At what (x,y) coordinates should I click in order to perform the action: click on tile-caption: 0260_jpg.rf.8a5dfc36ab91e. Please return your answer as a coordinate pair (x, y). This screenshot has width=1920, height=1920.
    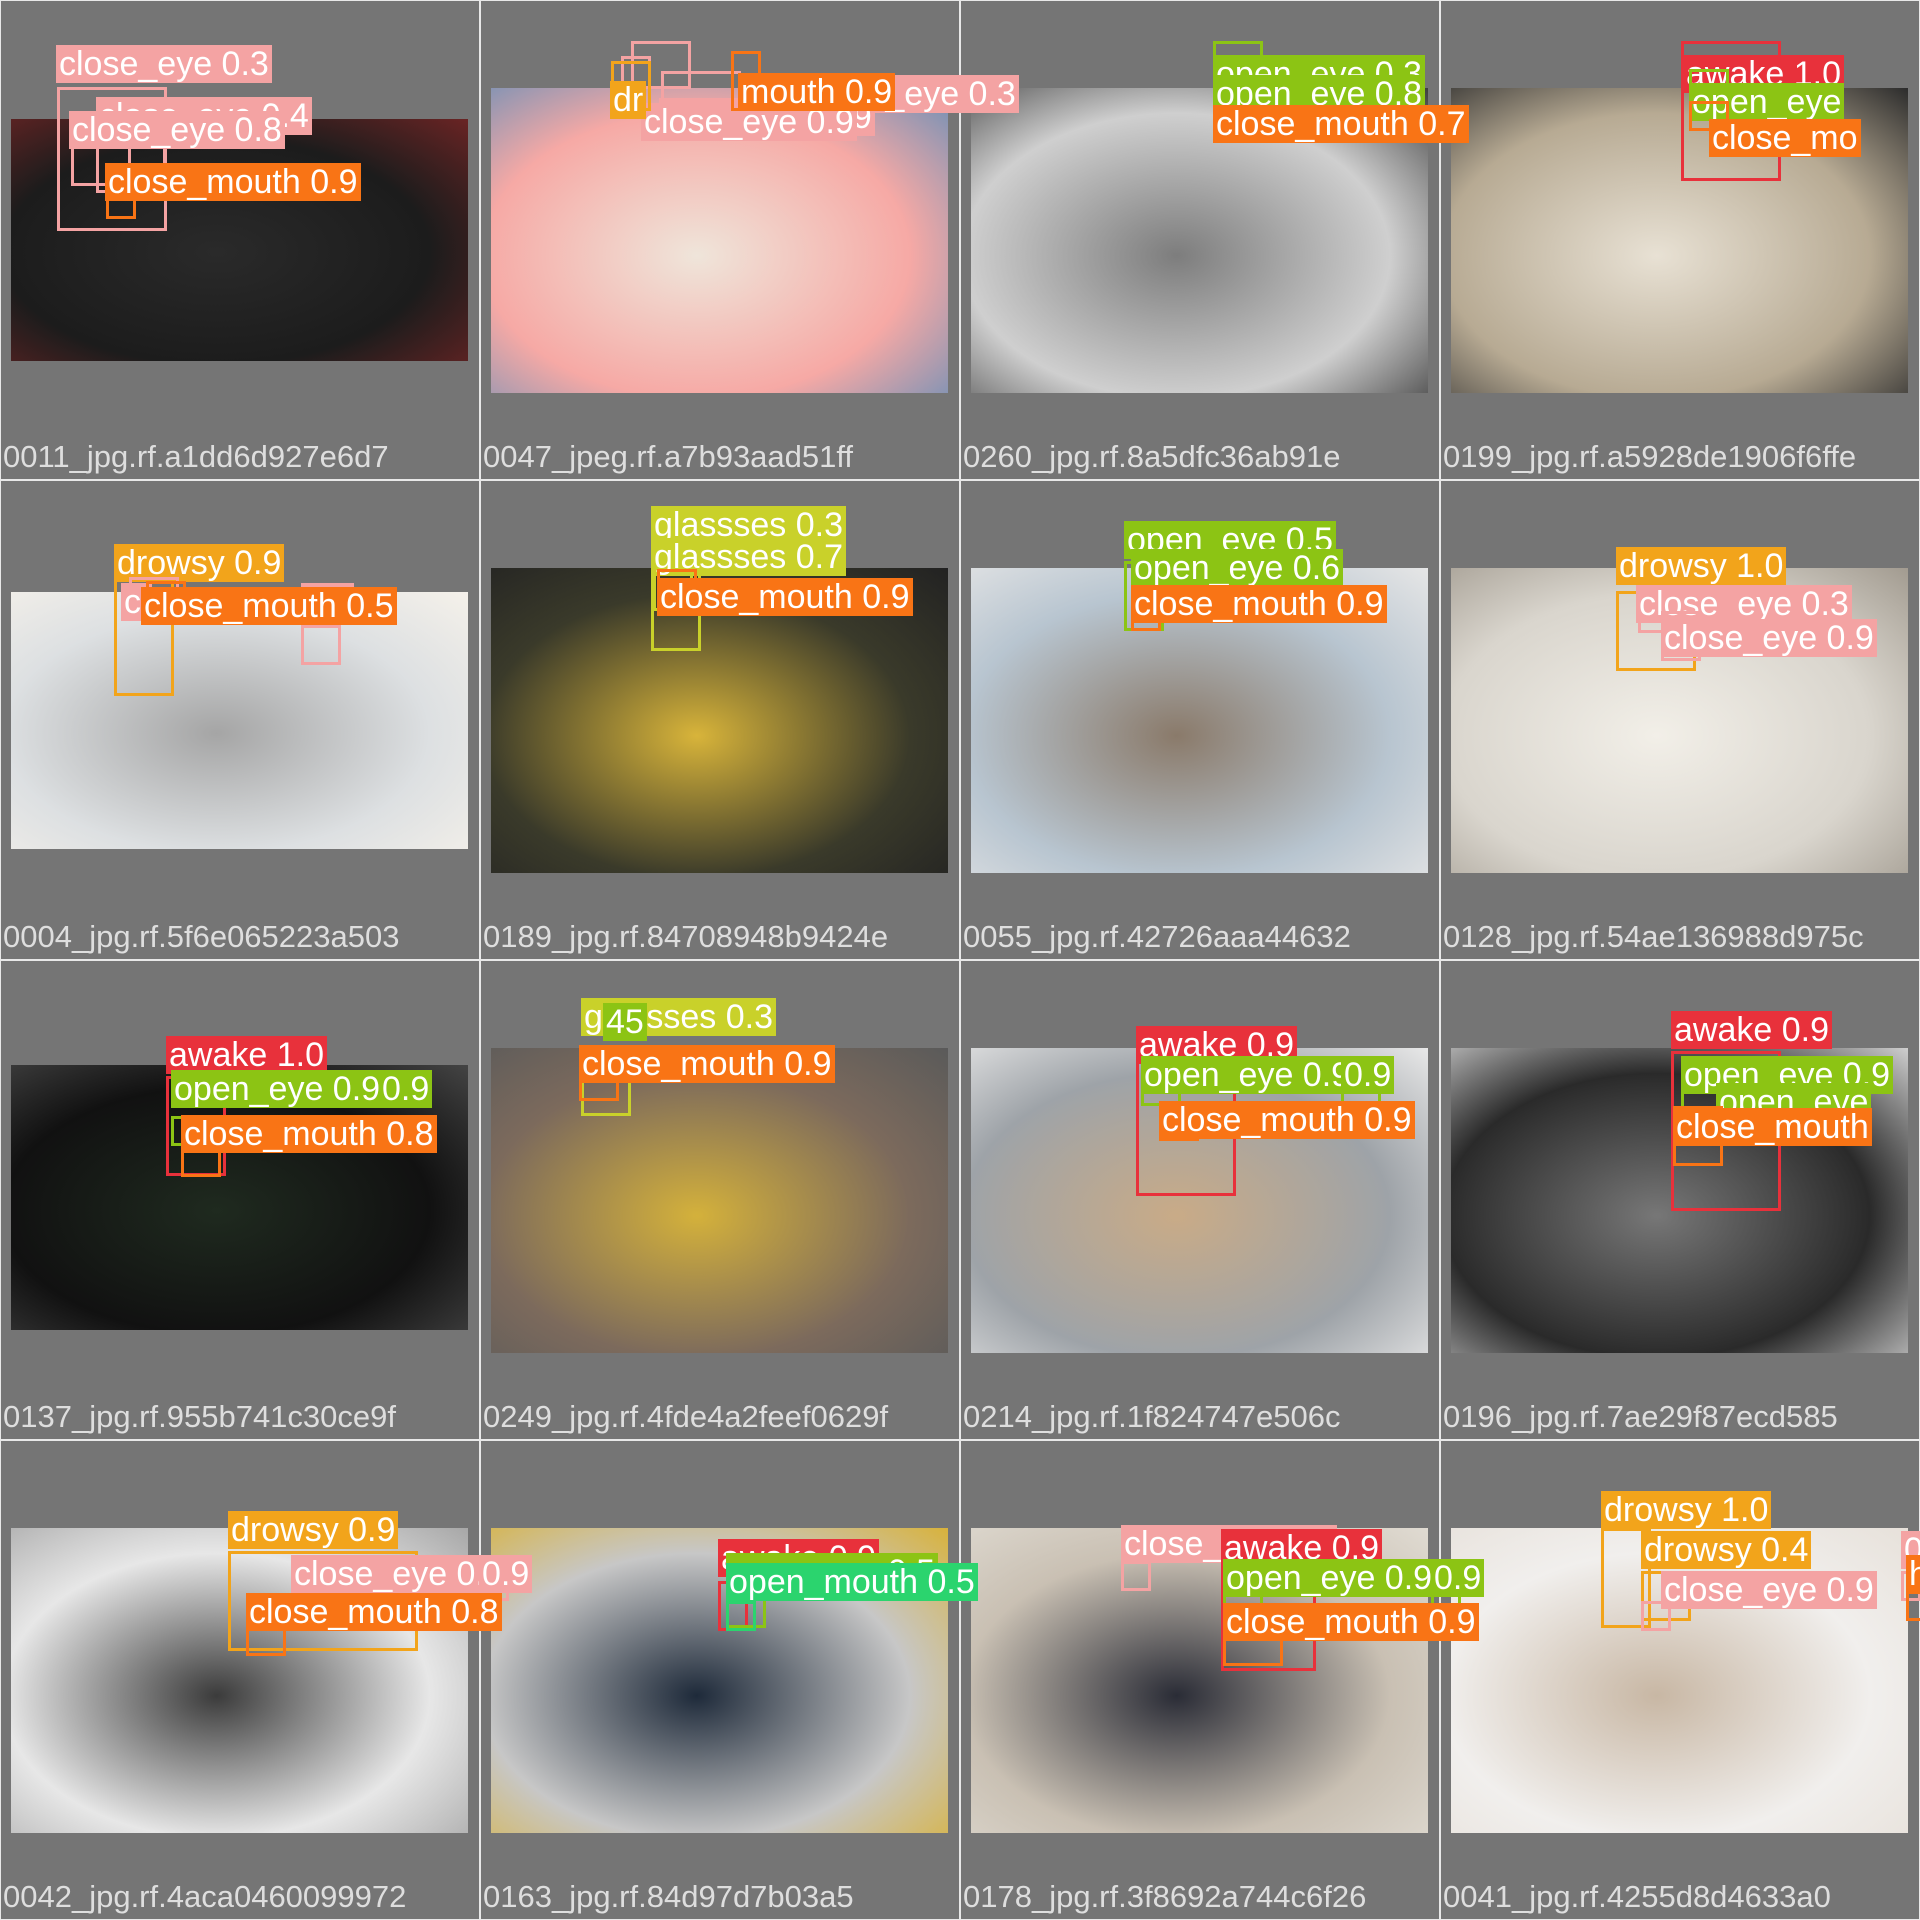
    Looking at the image, I should click on (1152, 456).